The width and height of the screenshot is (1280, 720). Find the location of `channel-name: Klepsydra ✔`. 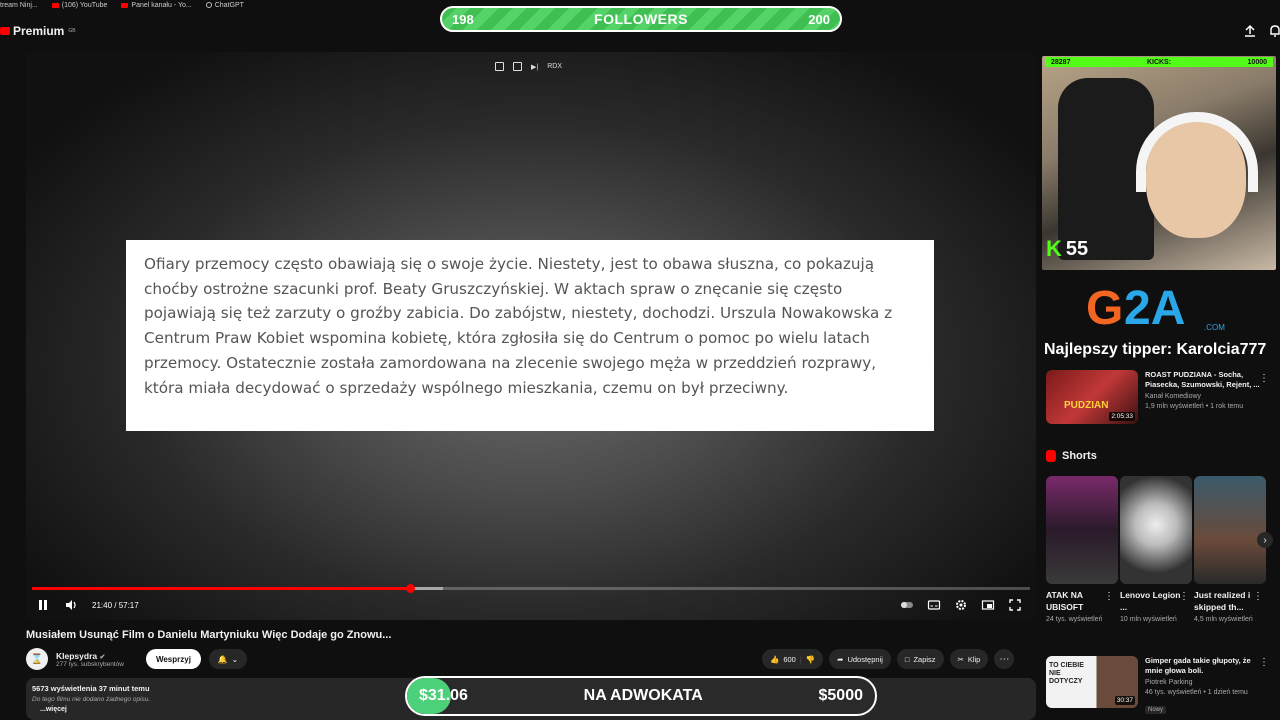

channel-name: Klepsydra ✔ is located at coordinates (90, 656).